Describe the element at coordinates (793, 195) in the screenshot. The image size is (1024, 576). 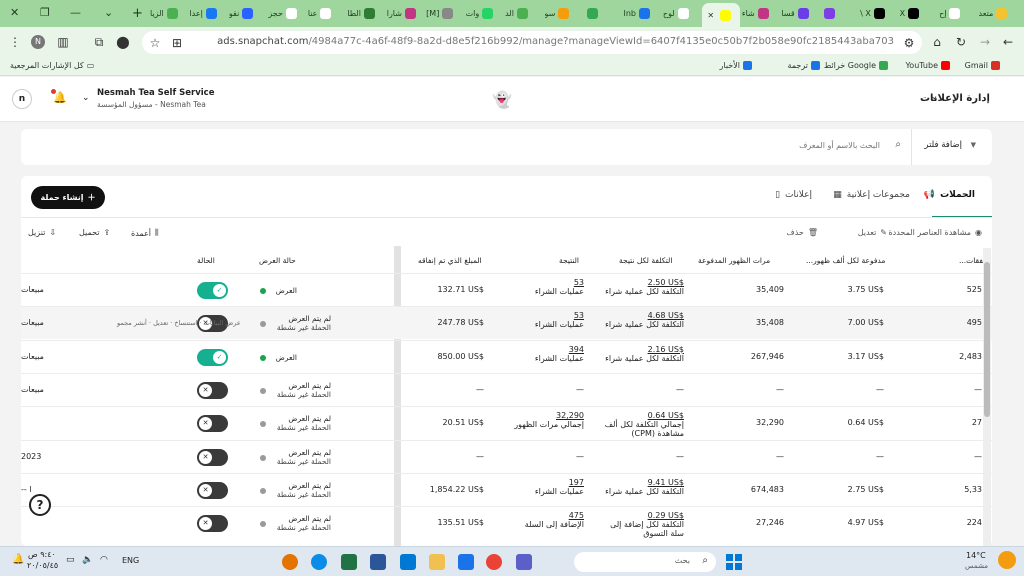
I see `tab-ads: ▯ إعلانات` at that location.